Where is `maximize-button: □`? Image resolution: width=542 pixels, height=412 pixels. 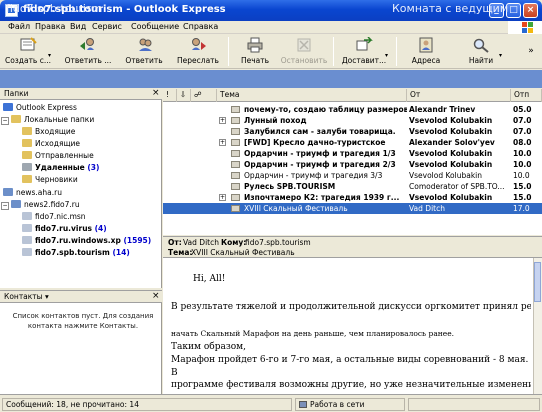
maximize-button: □ is located at coordinates (513, 10).